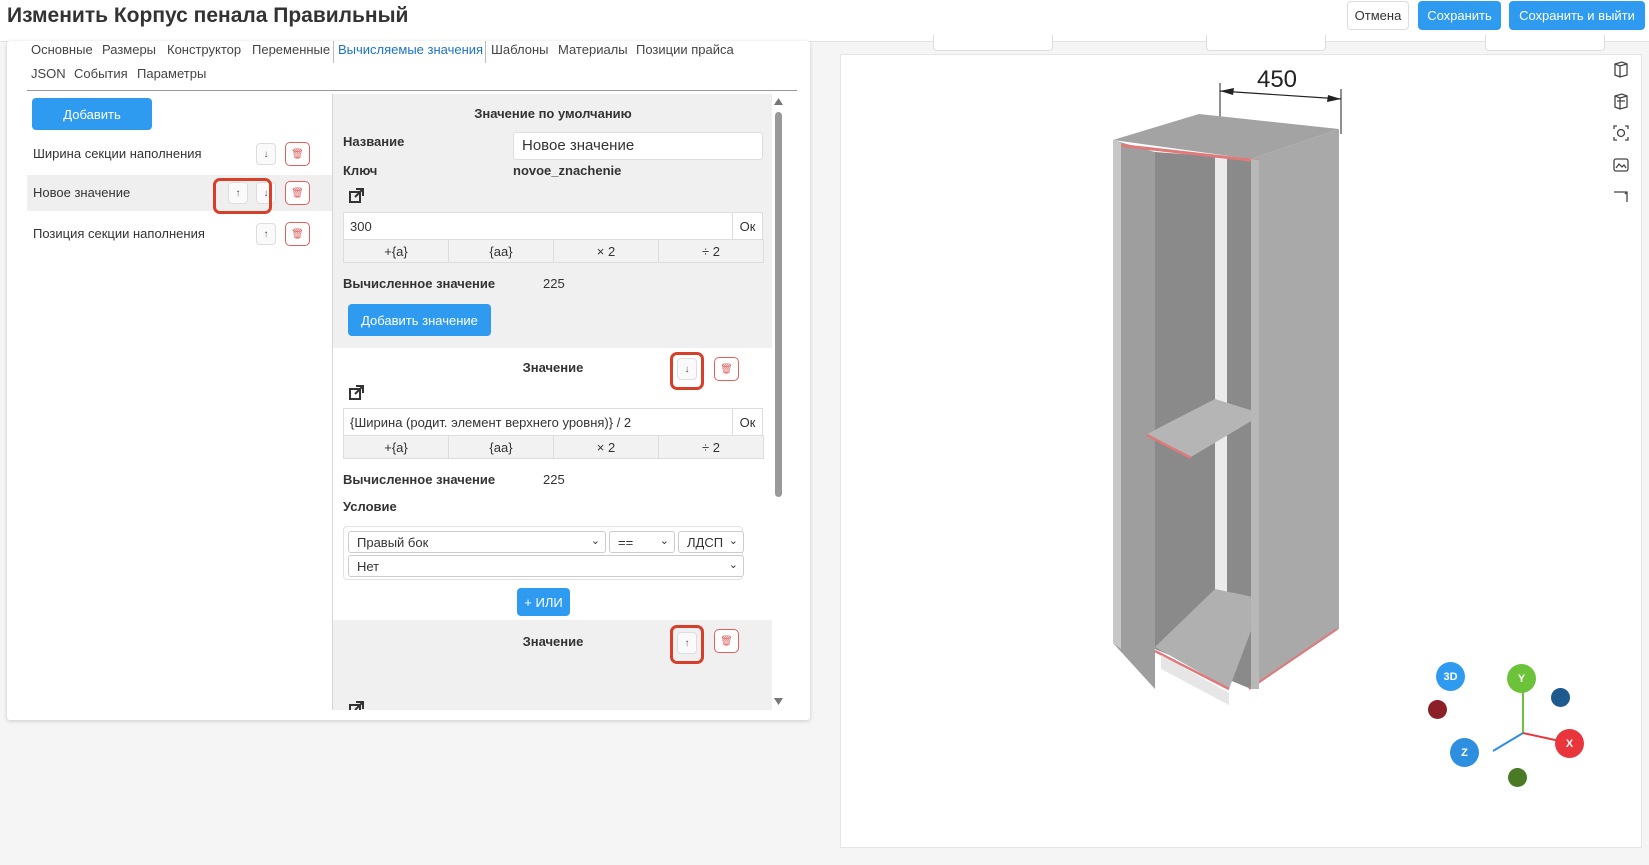  Describe the element at coordinates (553, 113) in the screenshot. I see `default-value-title: Значение по умолчанию` at that location.